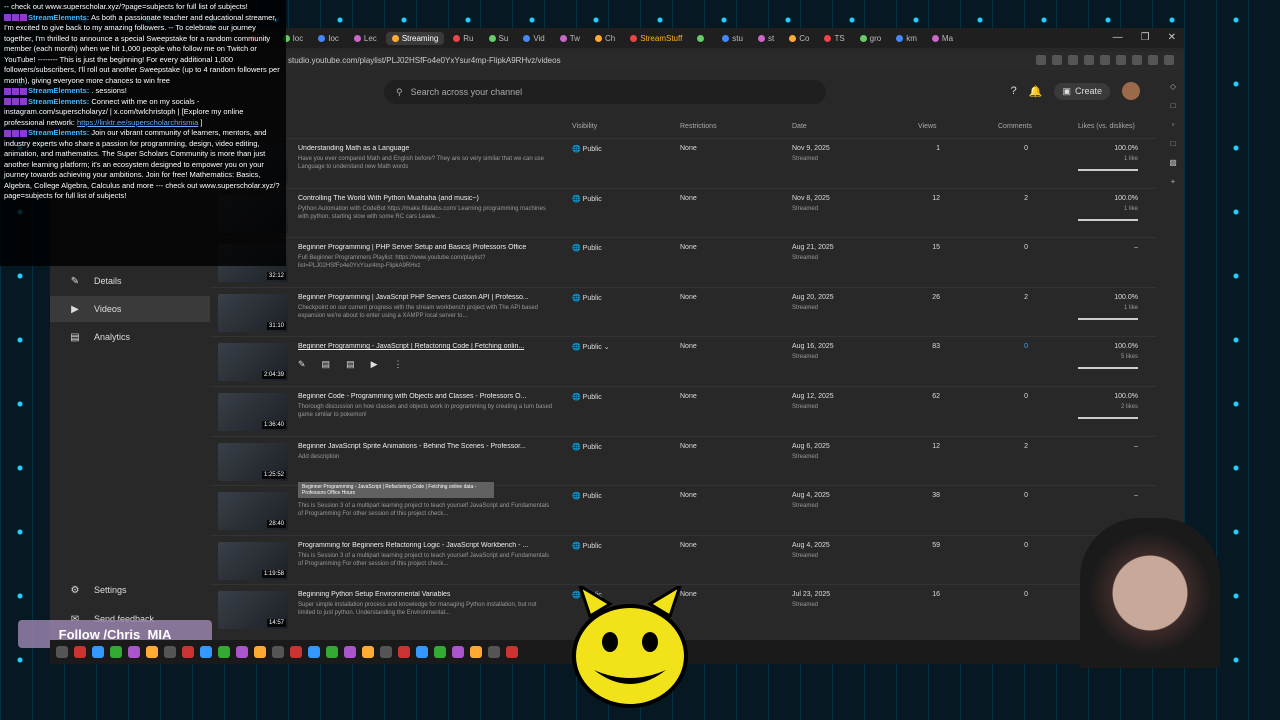  I want to click on browser-tab: Su, so click(499, 38).